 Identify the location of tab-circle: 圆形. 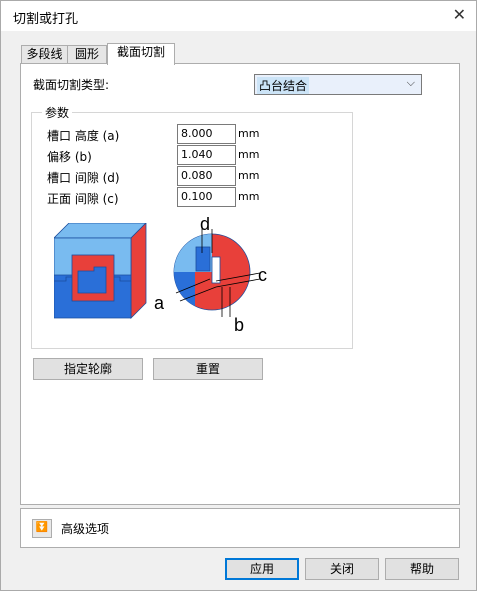
(87, 54).